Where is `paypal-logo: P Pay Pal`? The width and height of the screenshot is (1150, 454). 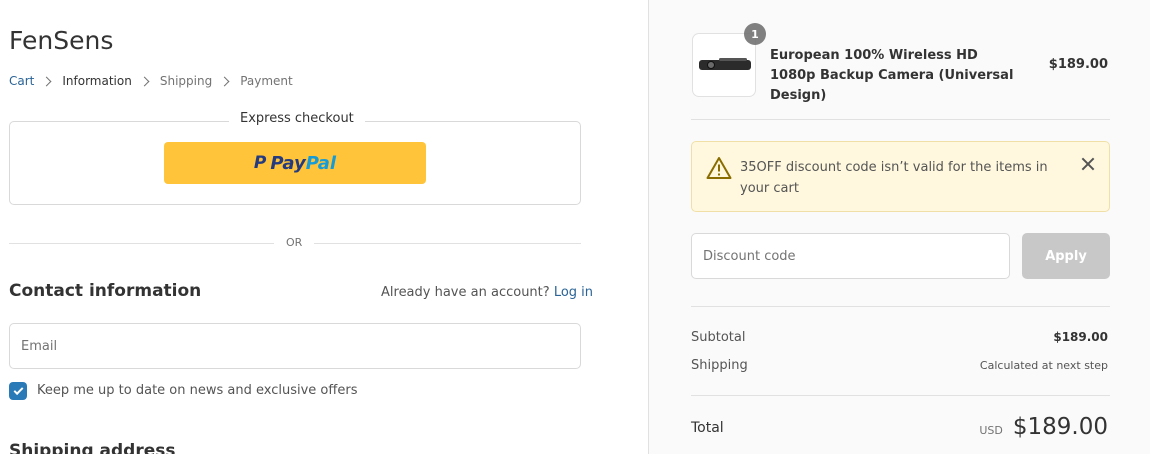
paypal-logo: P Pay Pal is located at coordinates (295, 163).